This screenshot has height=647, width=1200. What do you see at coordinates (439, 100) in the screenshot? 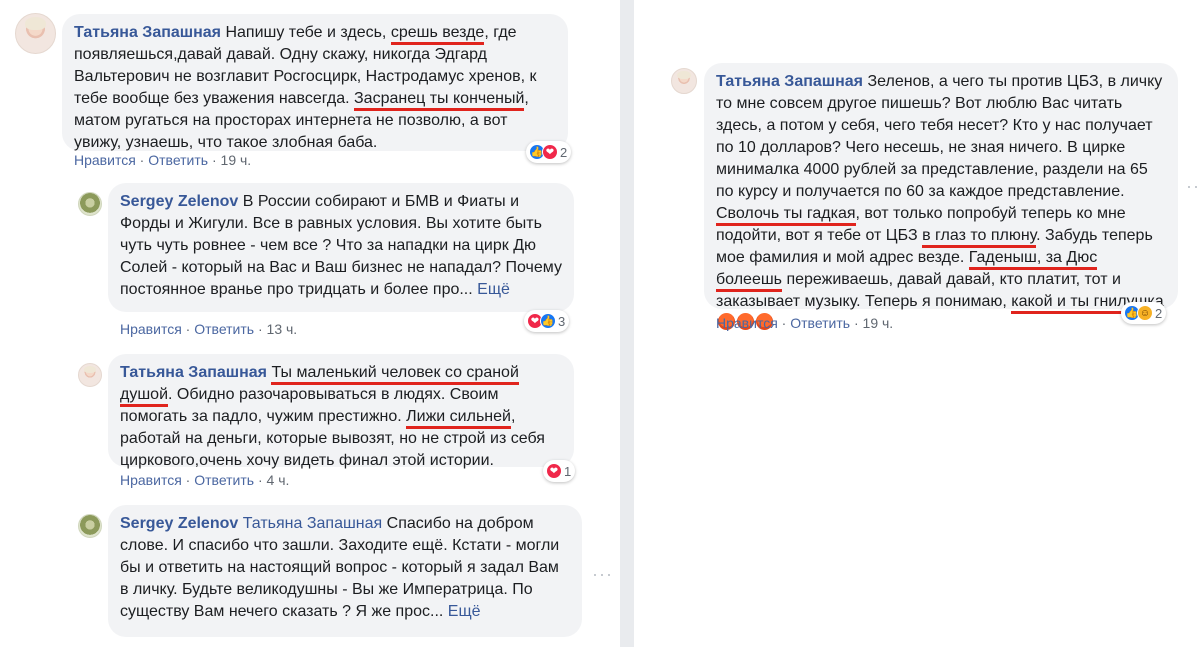
I see `underlined-phrase: Засранец ты конченый` at bounding box center [439, 100].